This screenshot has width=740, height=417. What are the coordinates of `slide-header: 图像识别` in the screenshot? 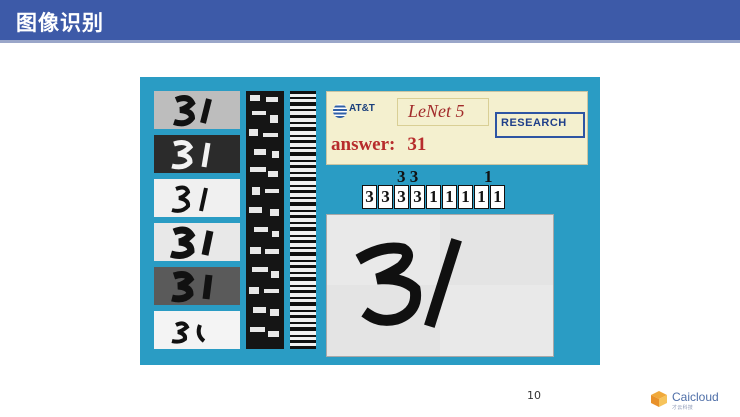 It's located at (370, 20).